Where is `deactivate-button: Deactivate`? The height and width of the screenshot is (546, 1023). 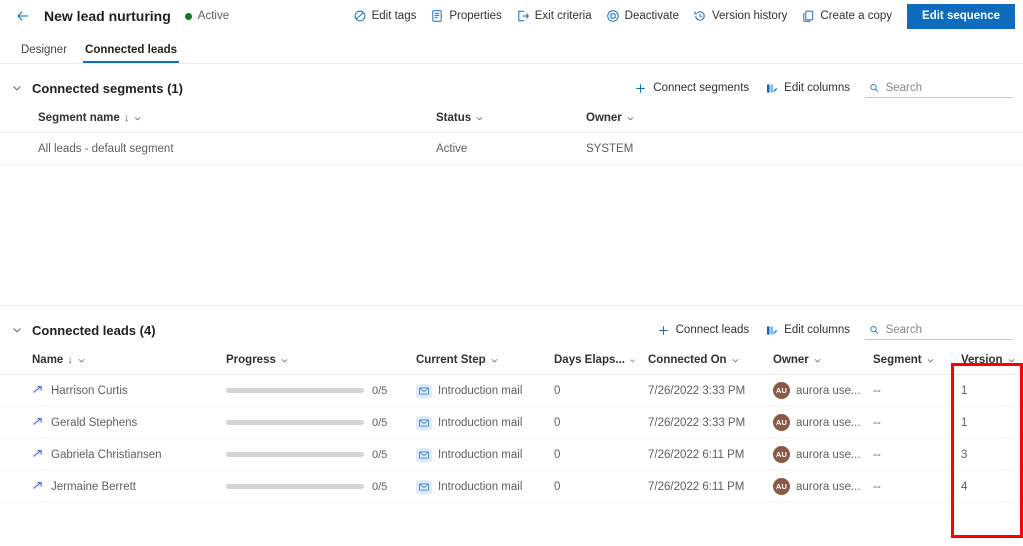 deactivate-button: Deactivate is located at coordinates (642, 16).